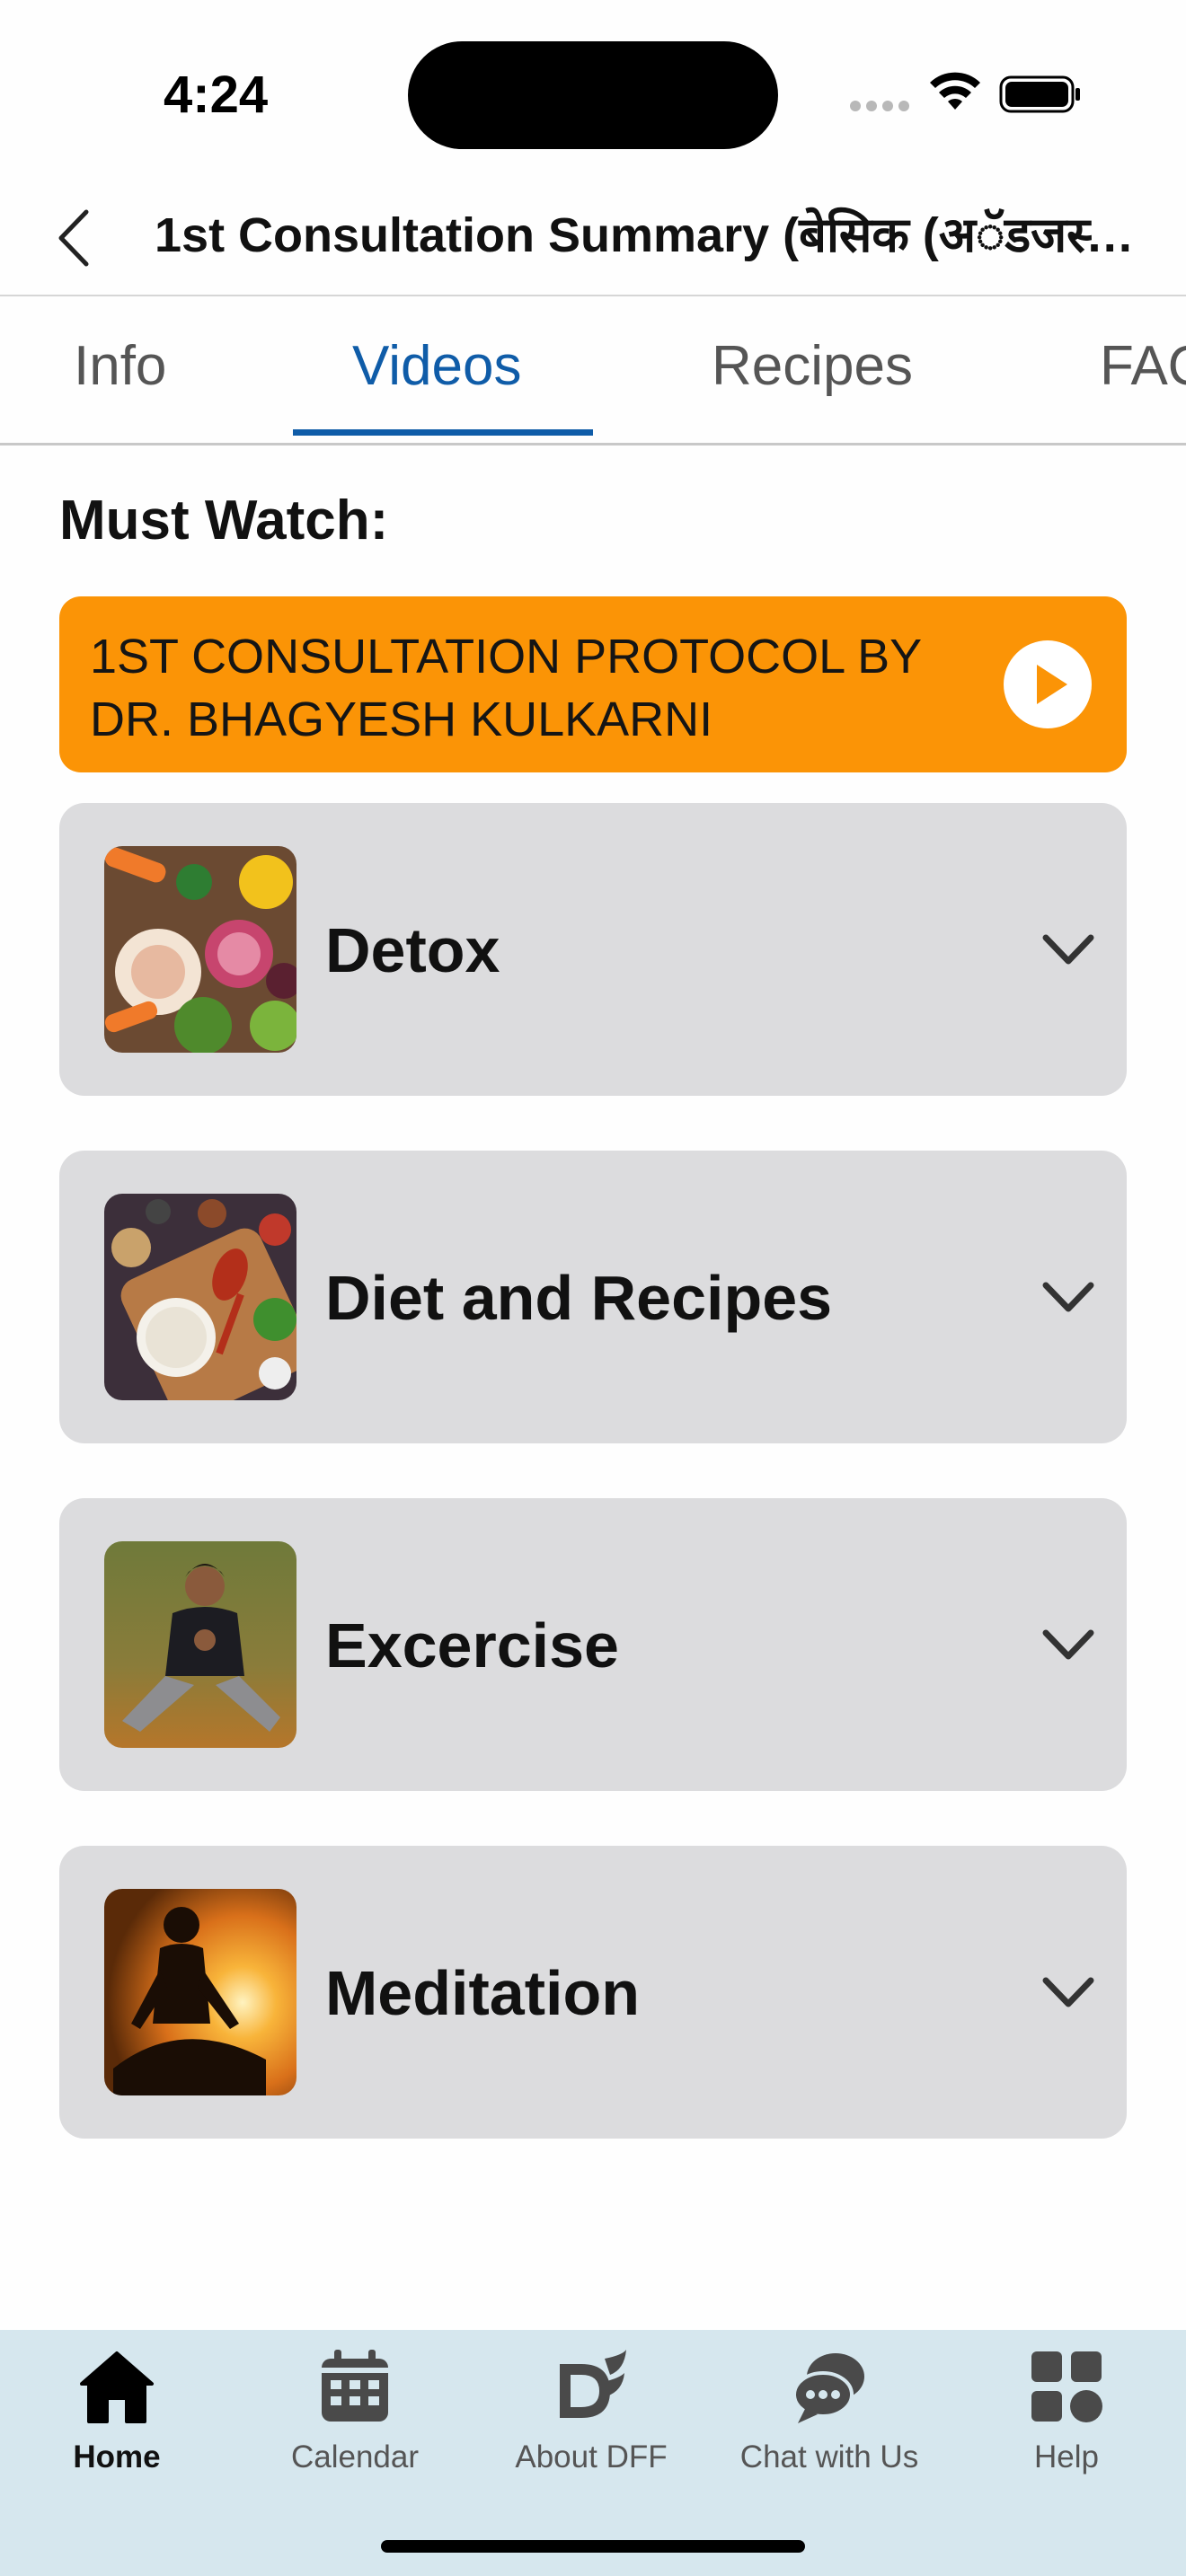  I want to click on home-indicator, so click(593, 2546).